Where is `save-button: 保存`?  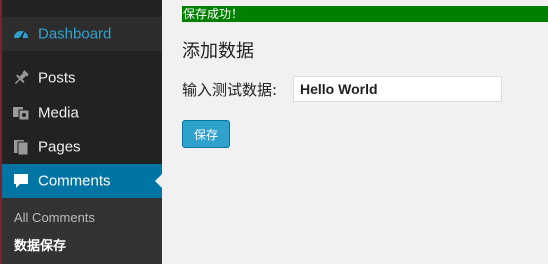 save-button: 保存 is located at coordinates (206, 134).